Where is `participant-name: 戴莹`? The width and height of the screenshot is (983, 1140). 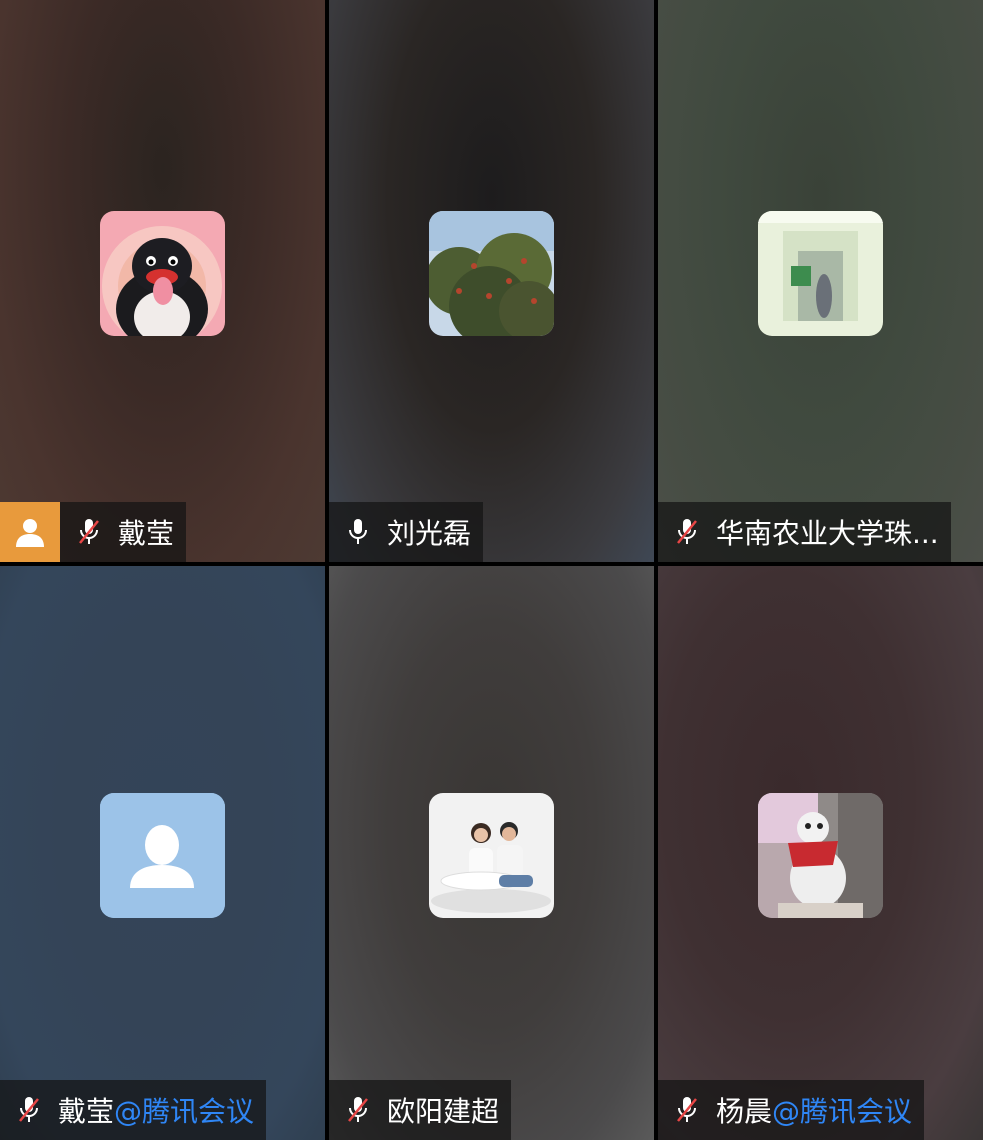 participant-name: 戴莹 is located at coordinates (146, 533).